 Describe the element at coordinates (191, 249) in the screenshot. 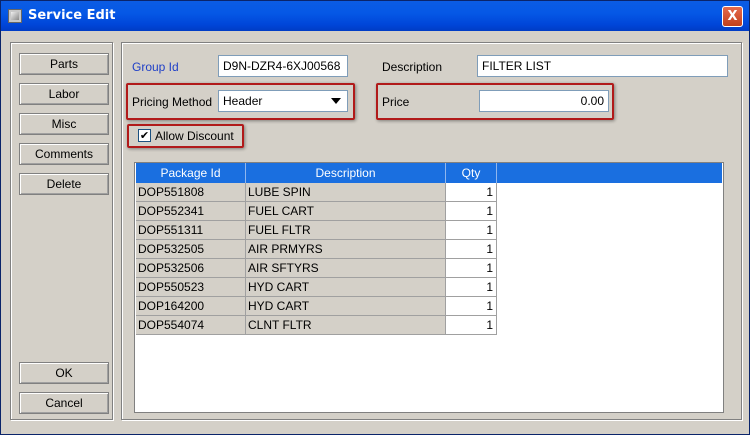

I see `package-id-cell: DOP532505` at that location.